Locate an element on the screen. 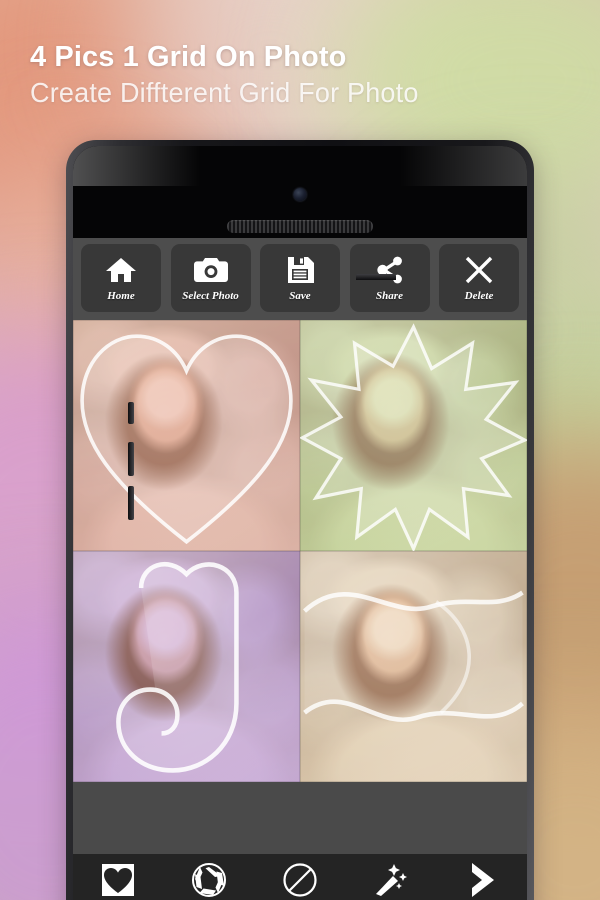  change-color-button: Change Color is located at coordinates (209, 880).